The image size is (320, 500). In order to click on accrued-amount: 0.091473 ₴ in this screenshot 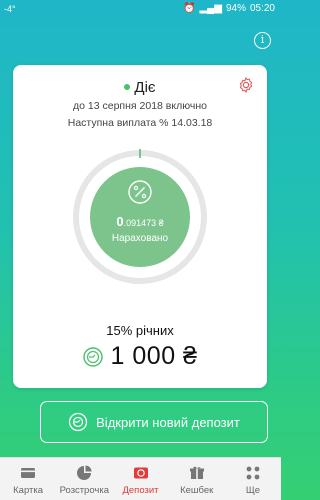, I will do `click(140, 221)`.